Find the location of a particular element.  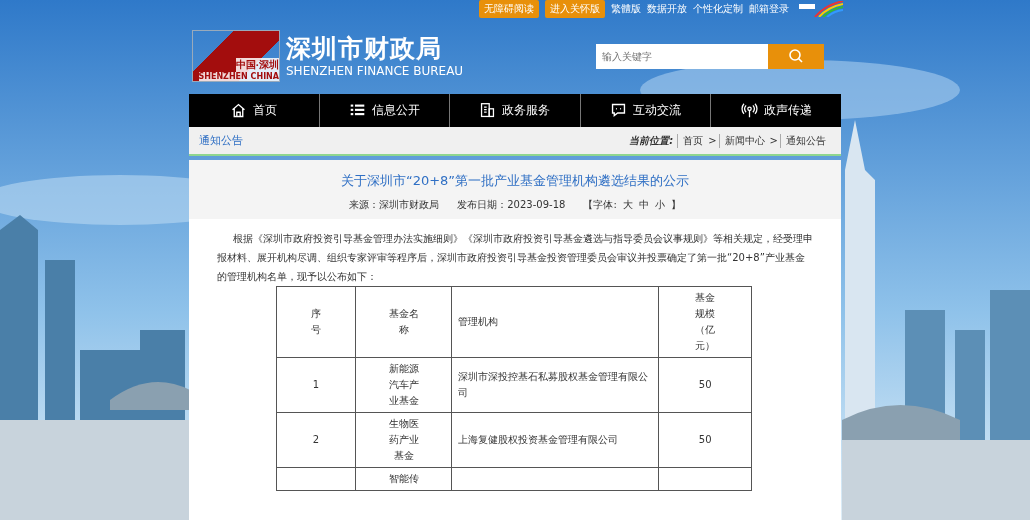

bureau-logo: 中国·深圳 SHENZHEN CHINA is located at coordinates (236, 56).